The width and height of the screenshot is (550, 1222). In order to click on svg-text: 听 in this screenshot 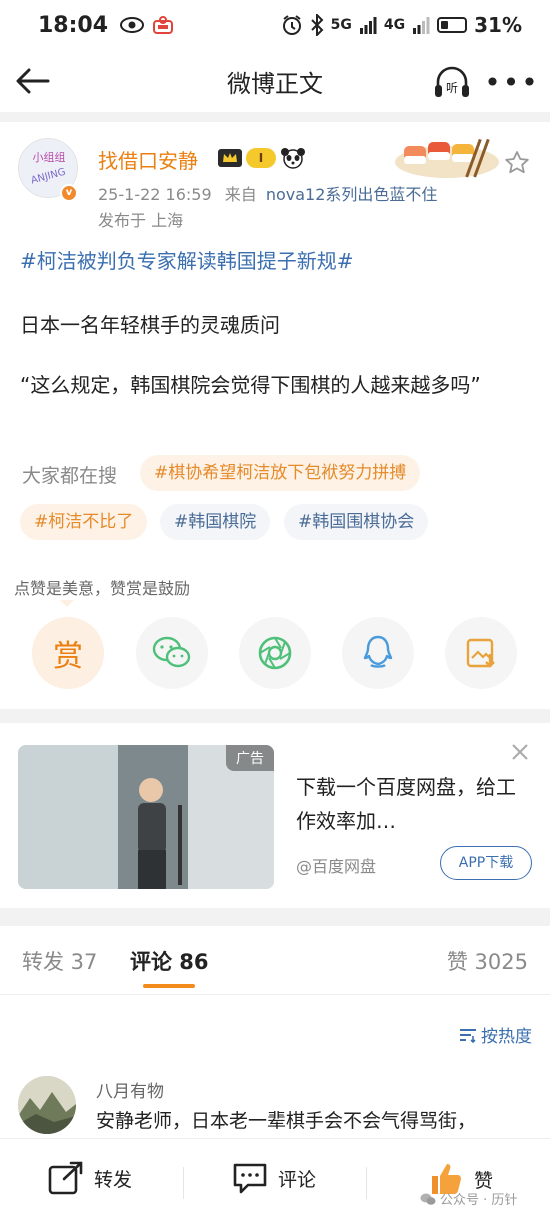, I will do `click(452, 88)`.